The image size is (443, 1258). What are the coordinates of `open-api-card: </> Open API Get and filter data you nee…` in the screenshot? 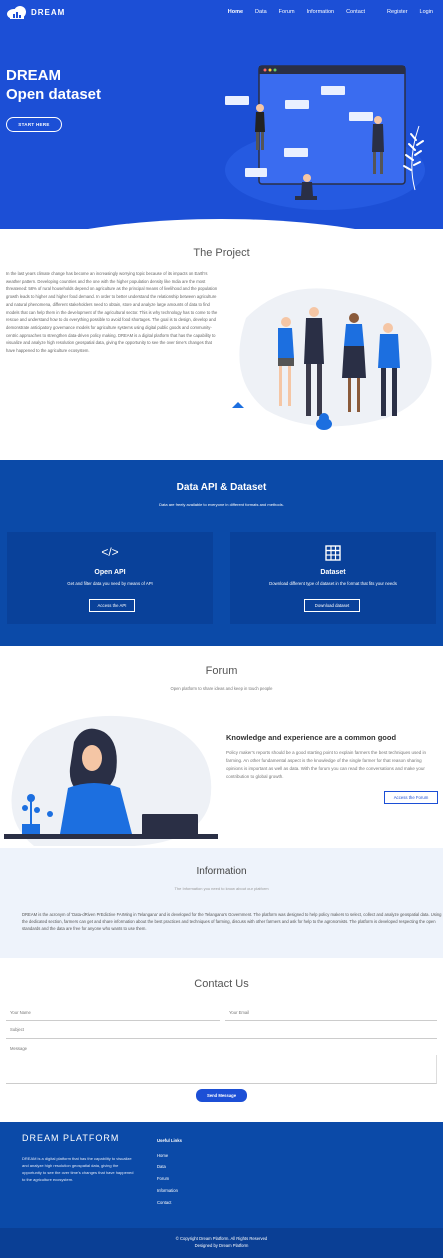 It's located at (110, 578).